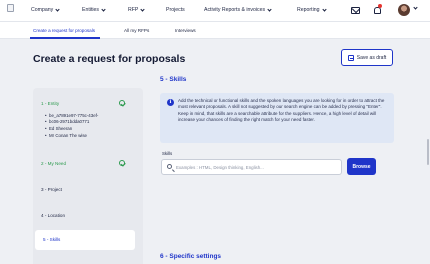 The width and height of the screenshot is (430, 264). I want to click on entity-detail-item: Ed Sheeran, so click(58, 128).